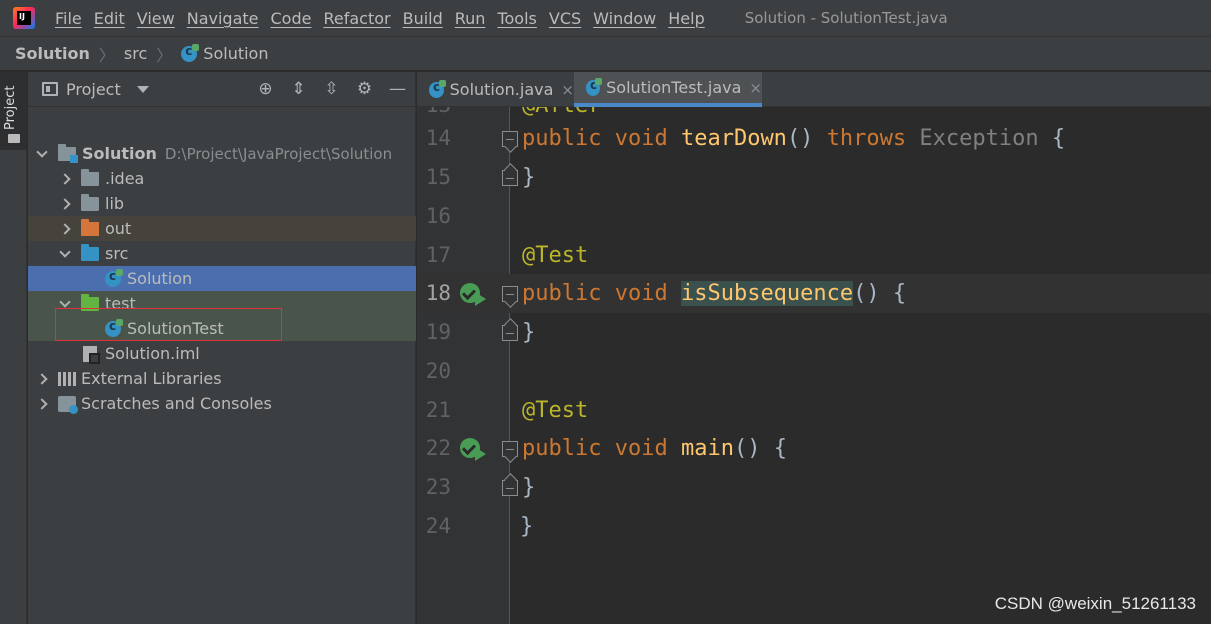 This screenshot has width=1211, height=624. I want to click on expand-all-icon: ⇕, so click(298, 89).